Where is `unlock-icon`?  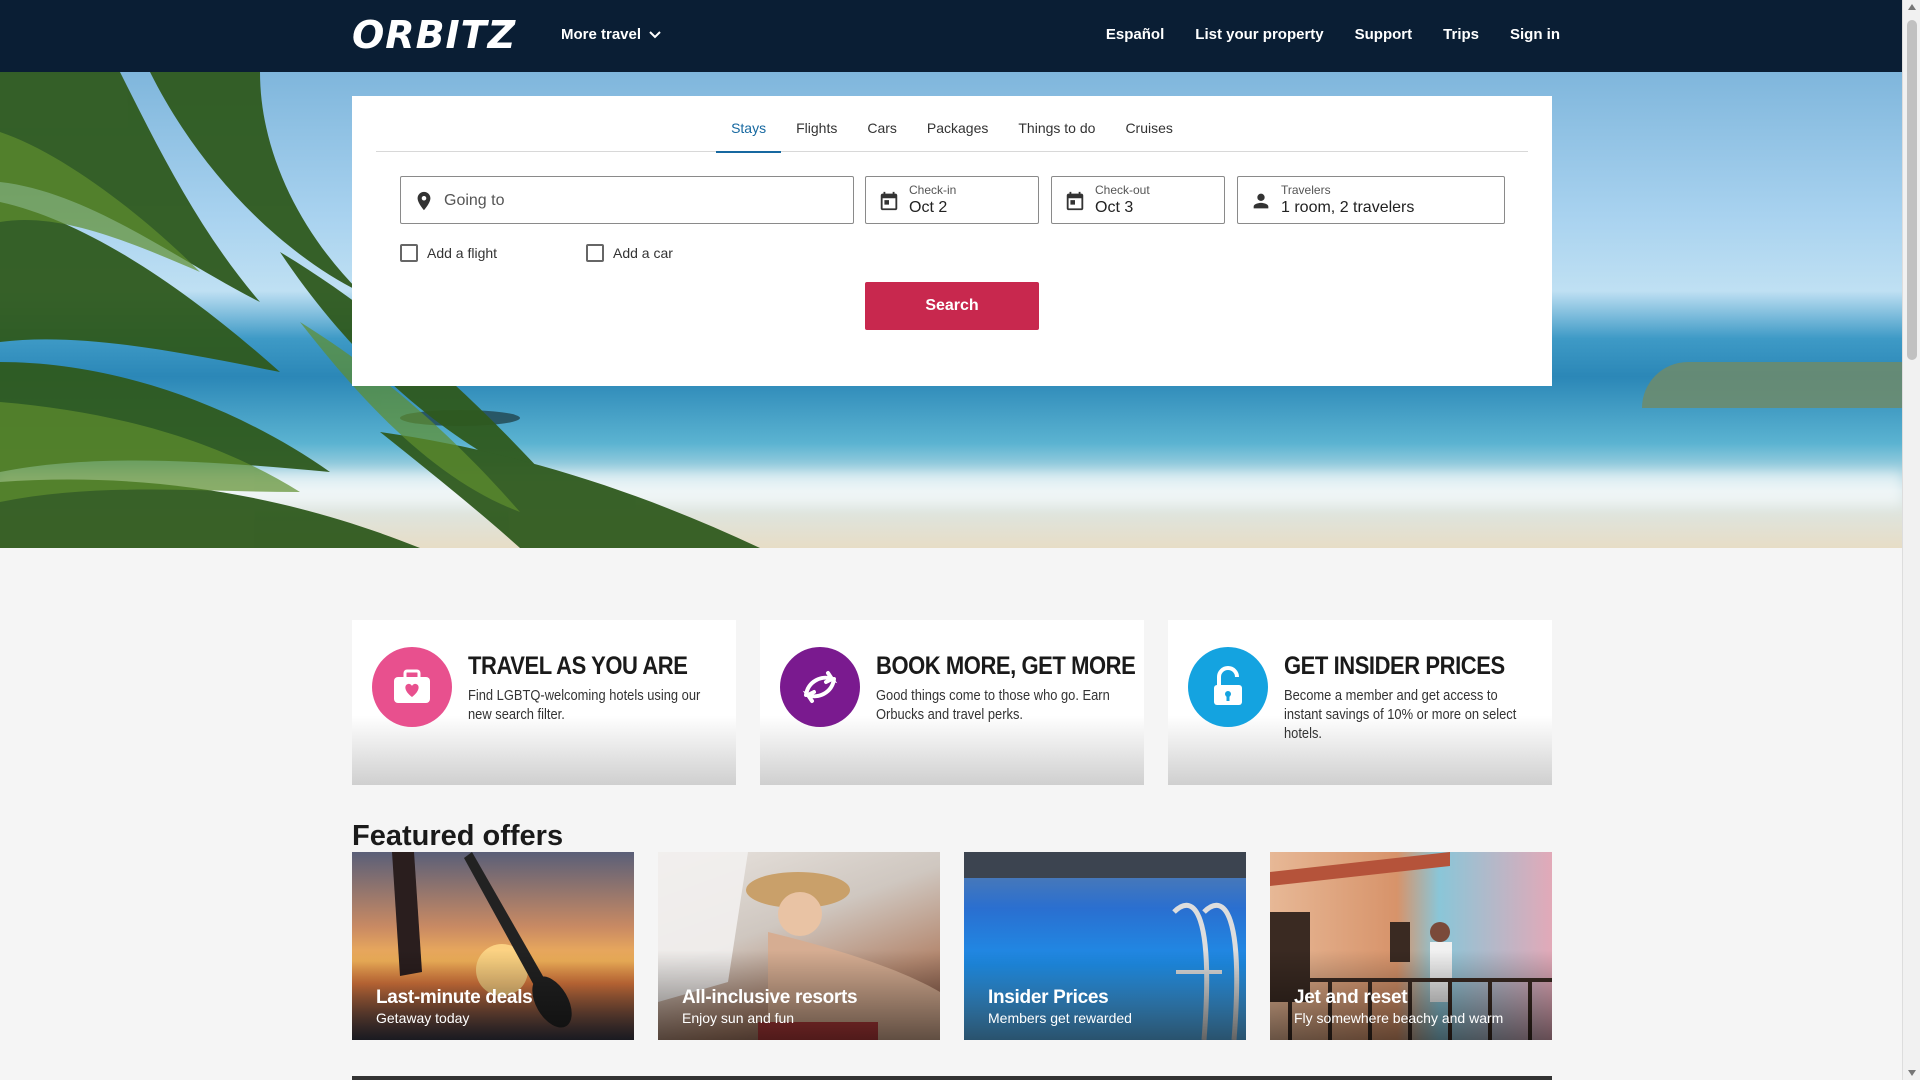
unlock-icon is located at coordinates (1228, 687).